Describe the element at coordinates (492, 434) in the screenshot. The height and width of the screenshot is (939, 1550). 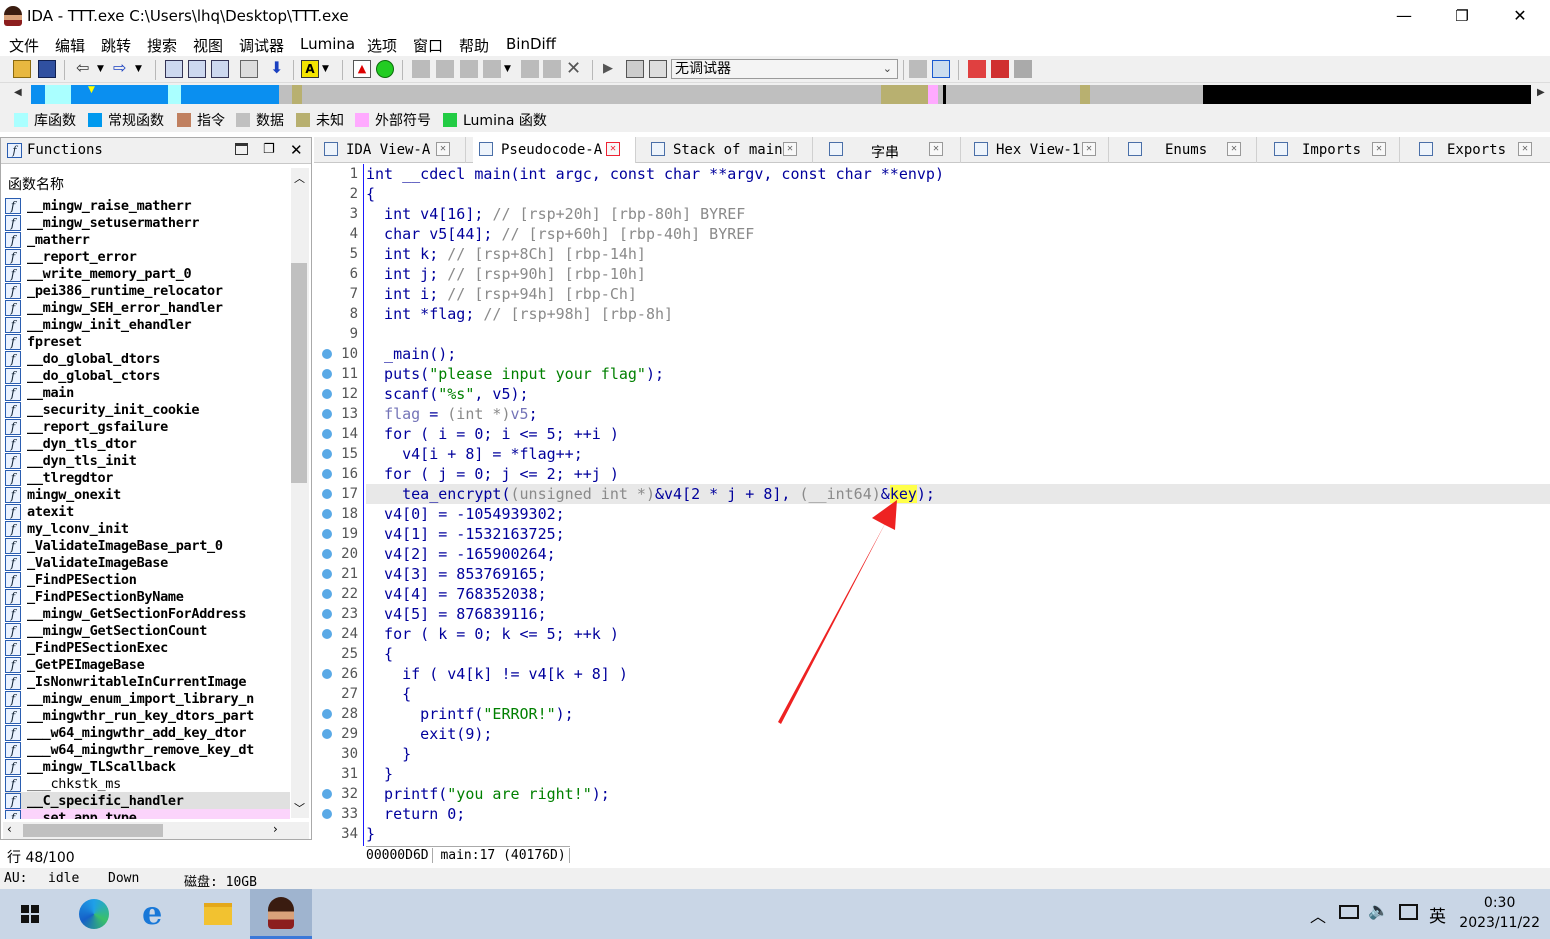
I see `code-line: for ( i = 0; i <= 5; ++i )` at that location.